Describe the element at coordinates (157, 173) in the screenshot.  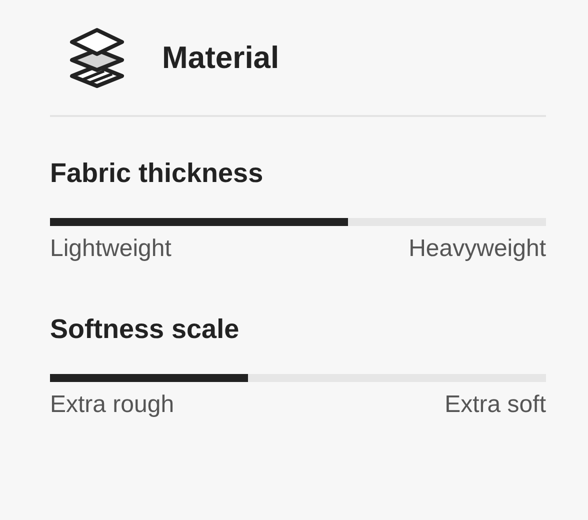
I see `scale-title: Fabric thickness` at that location.